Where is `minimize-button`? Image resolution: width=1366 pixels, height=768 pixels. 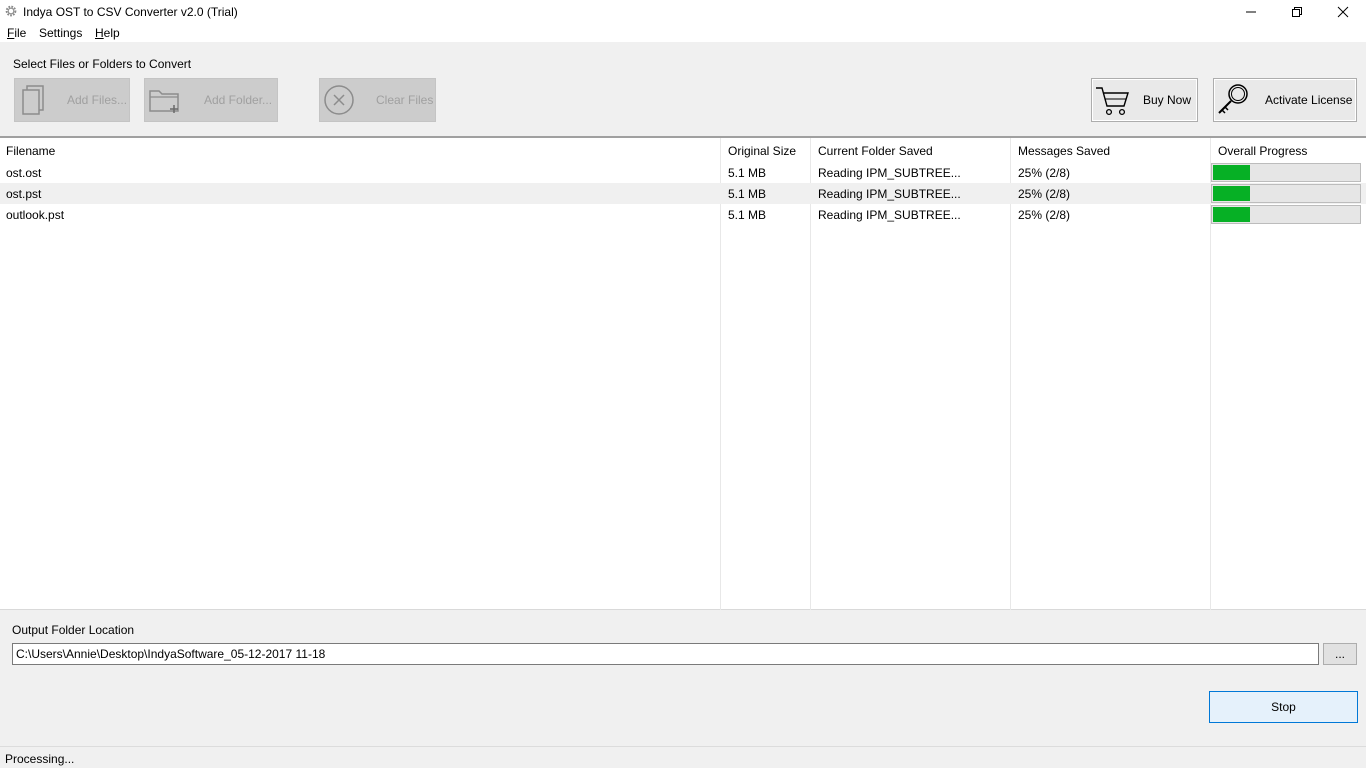 minimize-button is located at coordinates (1251, 12).